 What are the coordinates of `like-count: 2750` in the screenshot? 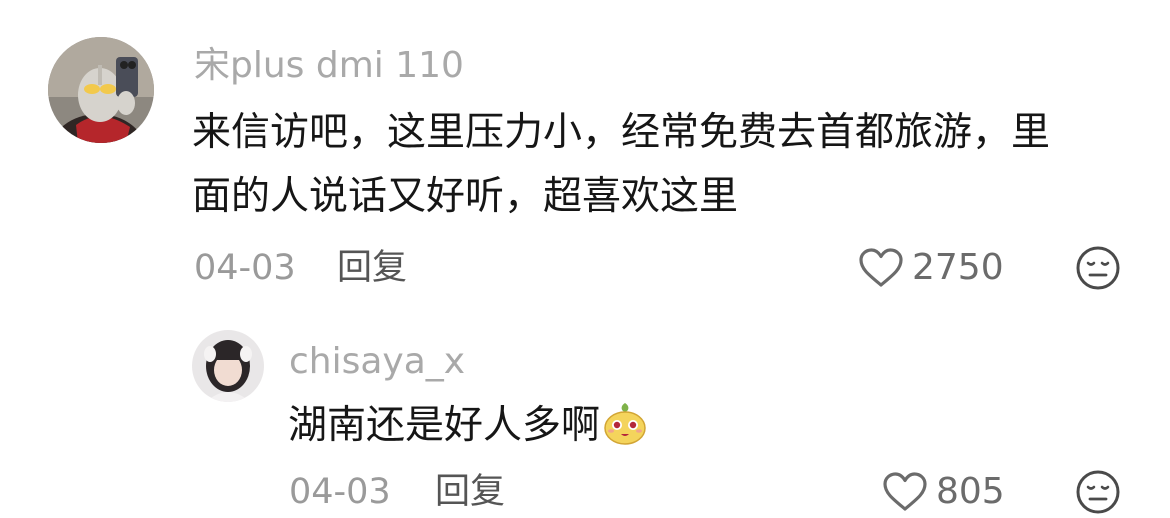 It's located at (958, 267).